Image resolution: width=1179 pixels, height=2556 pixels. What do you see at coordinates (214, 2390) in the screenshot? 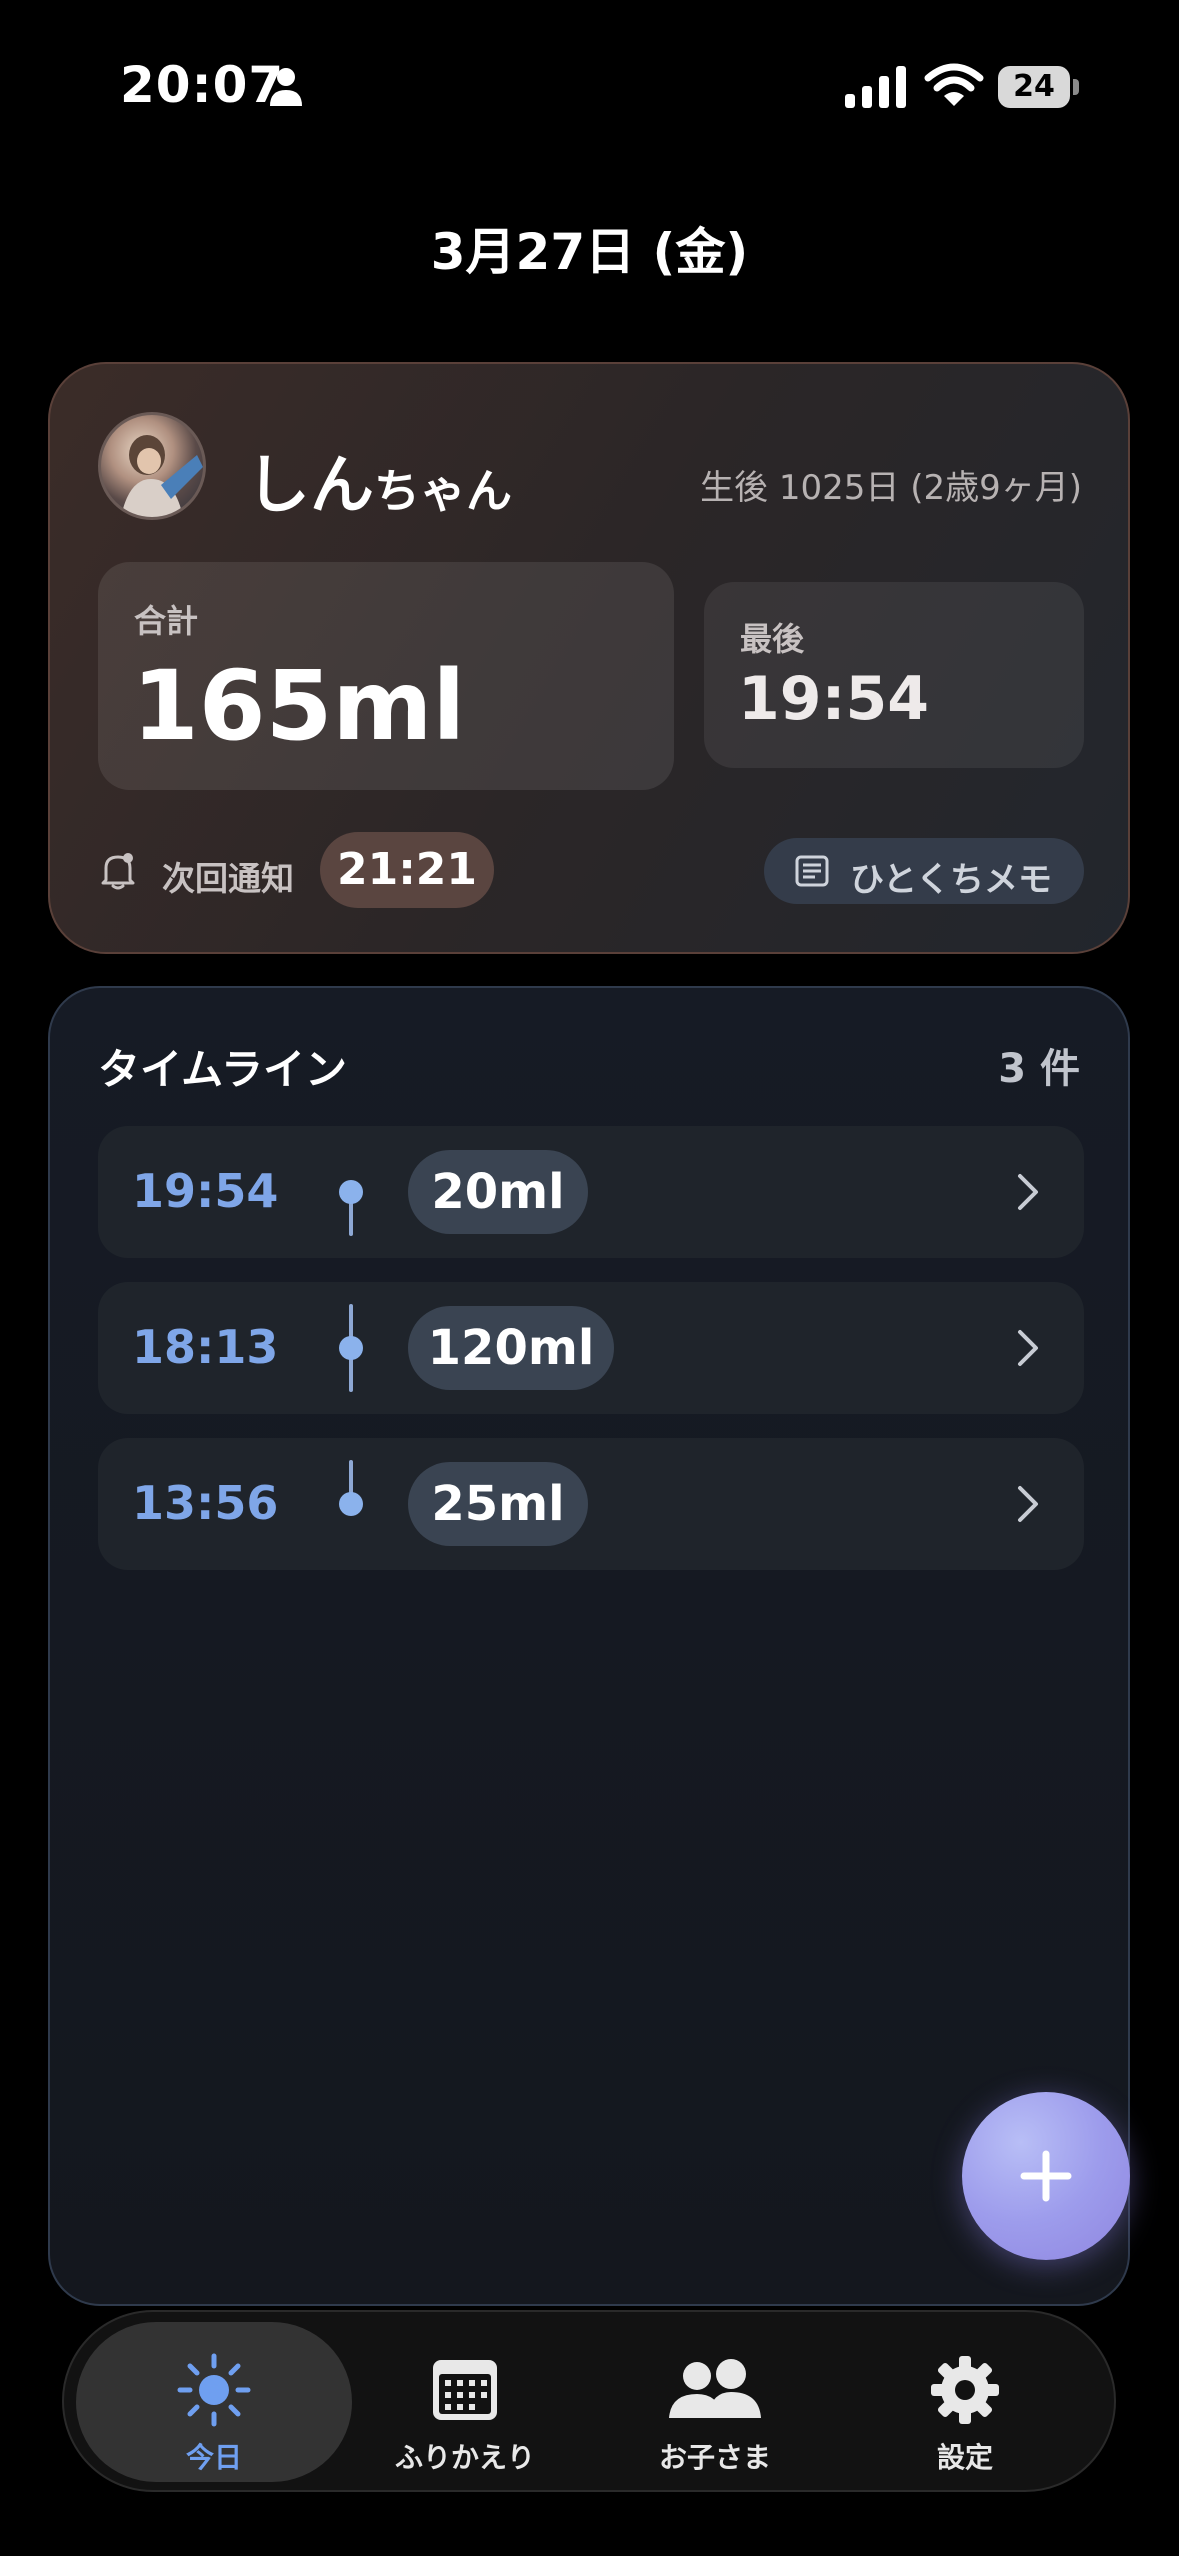
I see `sun-icon` at bounding box center [214, 2390].